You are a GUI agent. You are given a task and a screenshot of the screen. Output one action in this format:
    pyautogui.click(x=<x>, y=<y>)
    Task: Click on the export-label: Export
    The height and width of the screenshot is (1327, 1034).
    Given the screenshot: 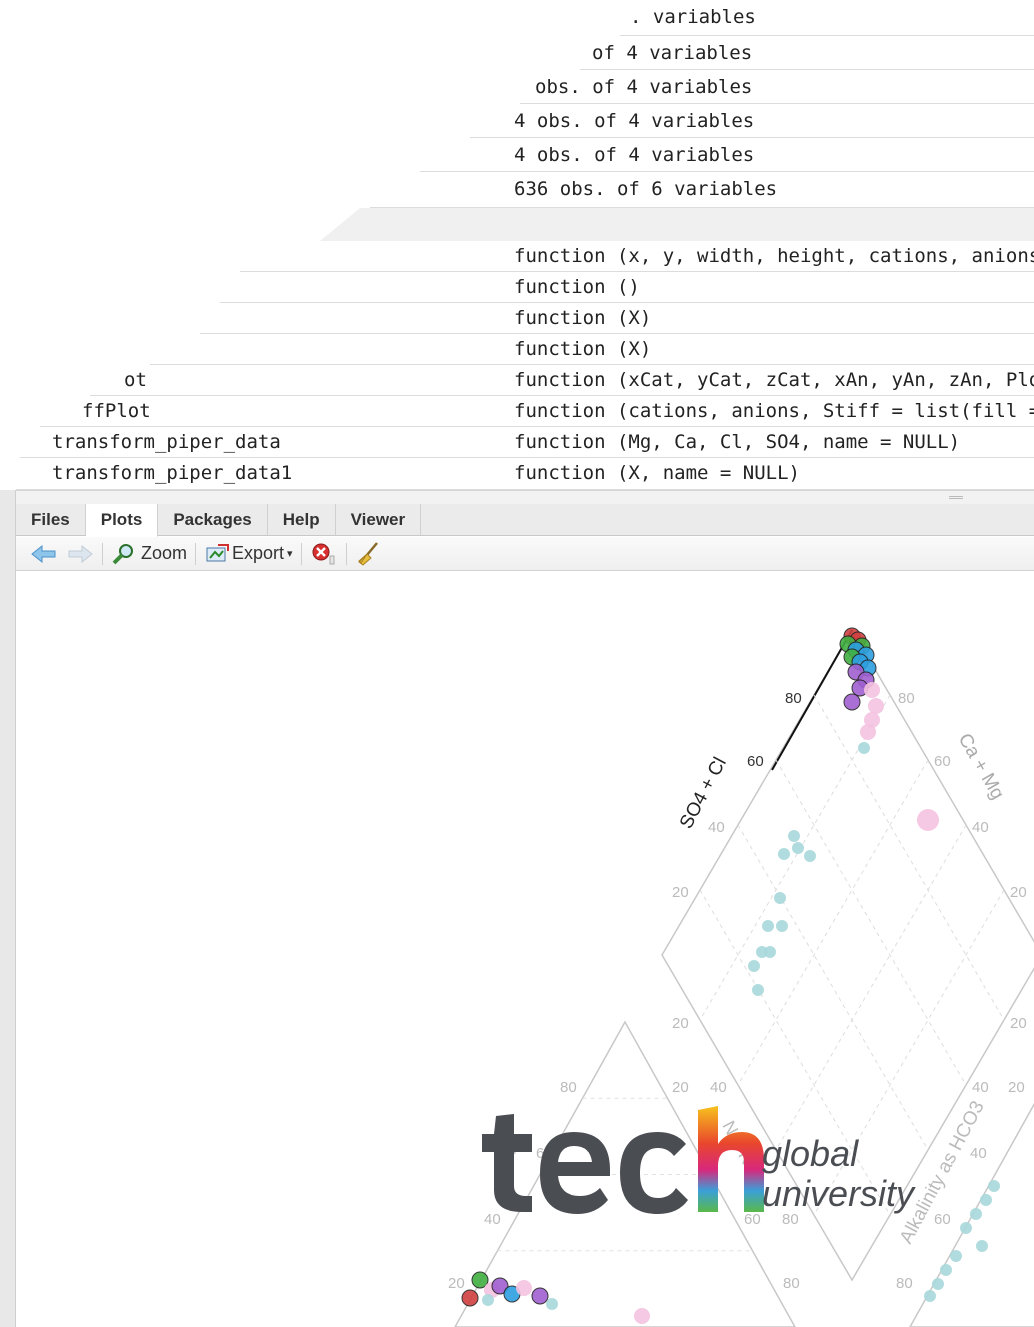 What is the action you would take?
    pyautogui.click(x=258, y=553)
    